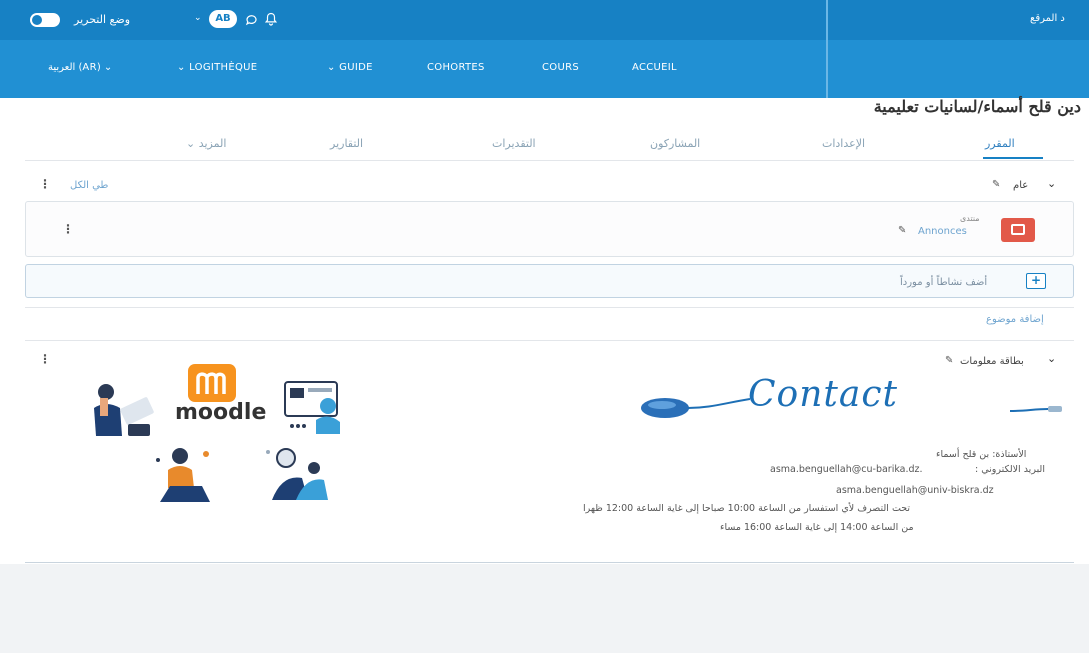 This screenshot has height=653, width=1089. Describe the element at coordinates (654, 67) in the screenshot. I see `nav-accueil: ACCUEIL` at that location.